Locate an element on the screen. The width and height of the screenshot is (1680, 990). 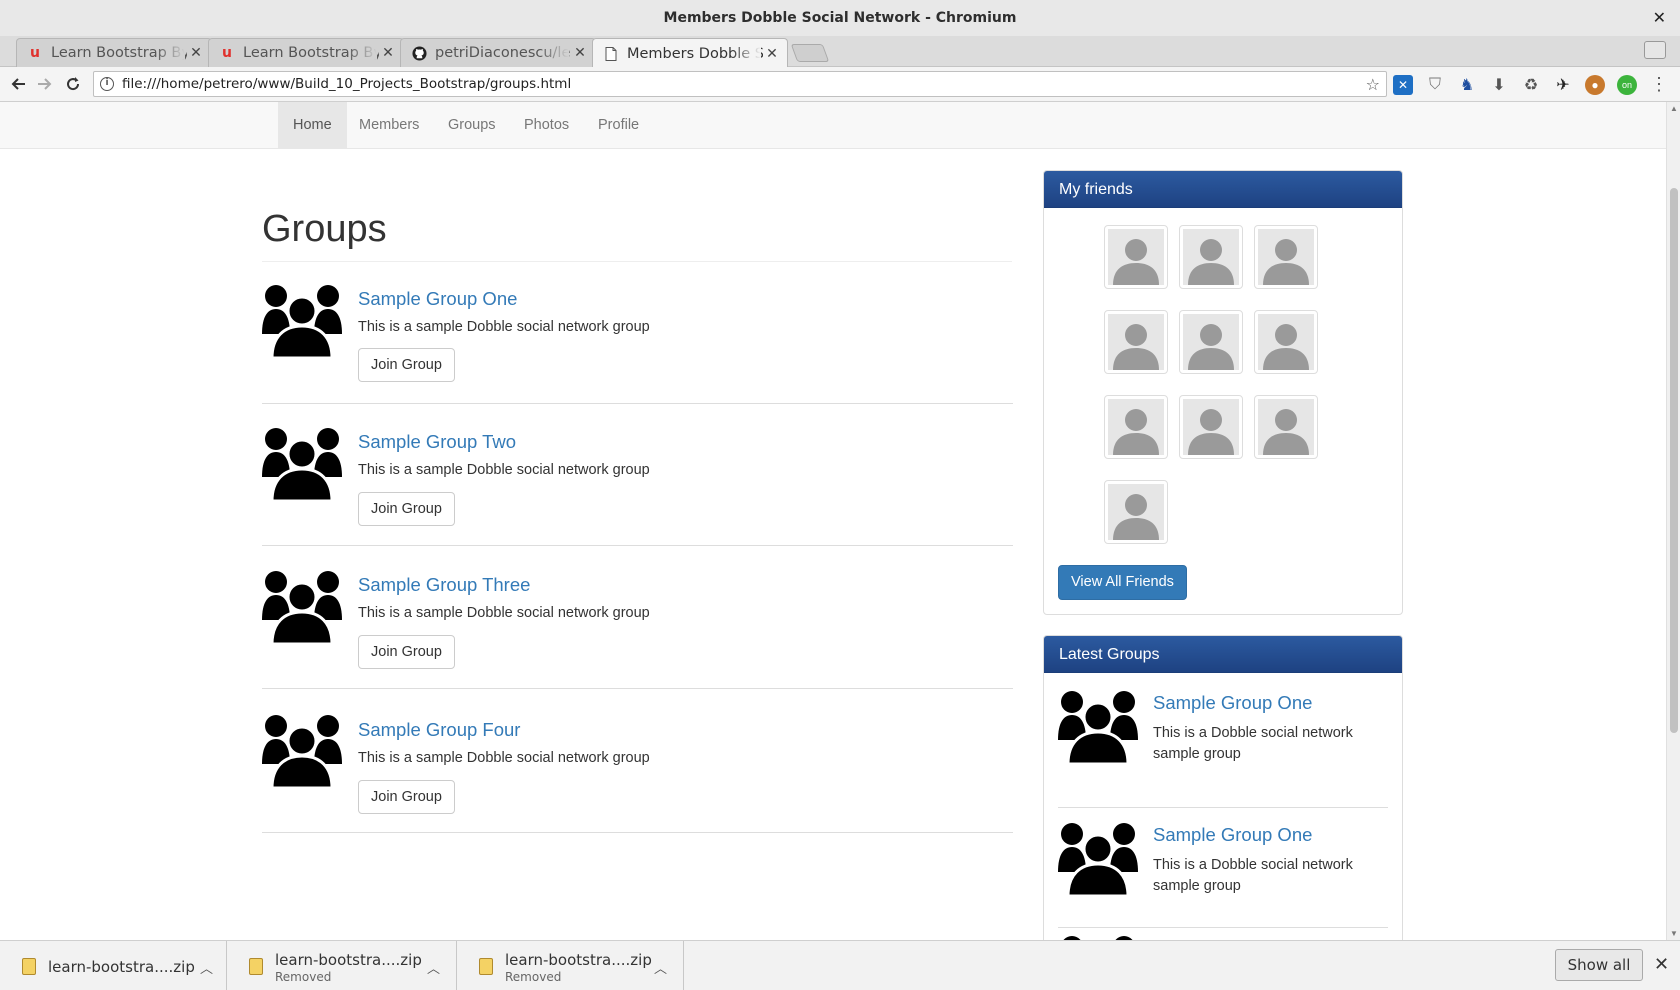
shield-icon: ⛉ is located at coordinates (1435, 85).